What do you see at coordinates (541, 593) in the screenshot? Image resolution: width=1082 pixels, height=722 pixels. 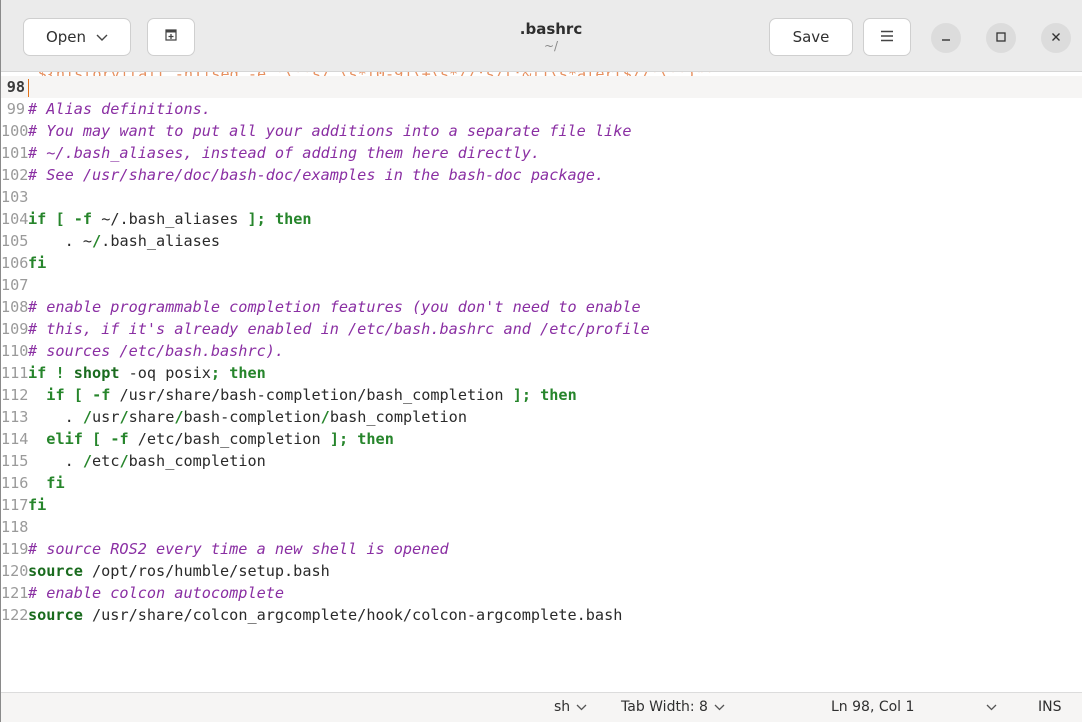 I see `code-line: 121# enable colcon autocomplete` at bounding box center [541, 593].